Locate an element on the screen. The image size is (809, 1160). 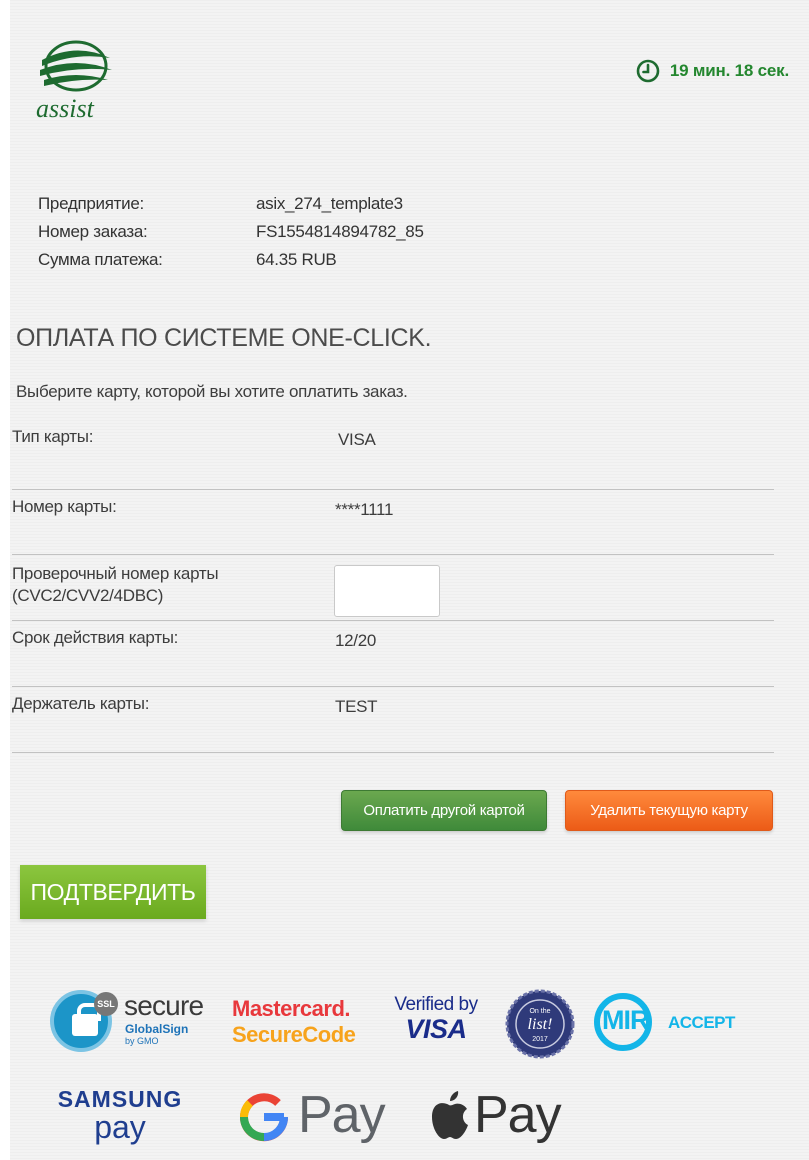
pay-label: pay is located at coordinates (120, 1127).